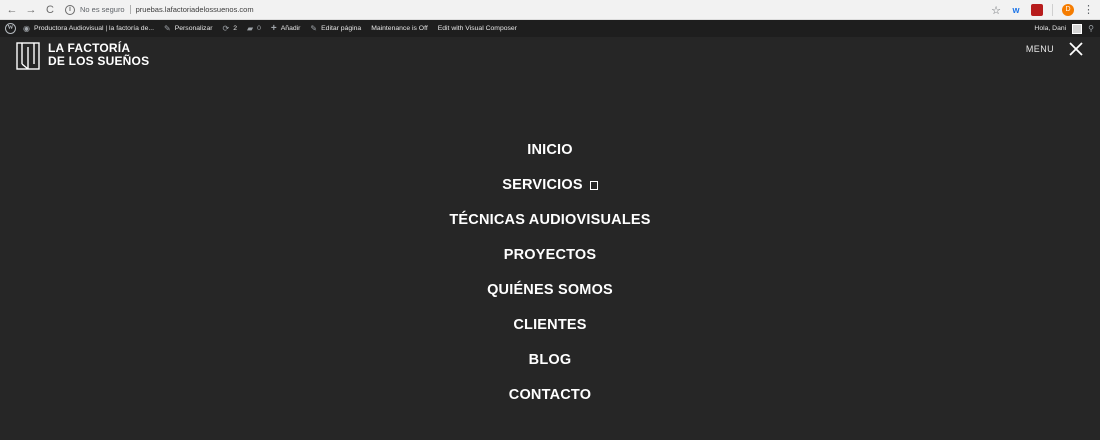 The height and width of the screenshot is (440, 1100). What do you see at coordinates (1016, 10) in the screenshot?
I see `extension-icon: w` at bounding box center [1016, 10].